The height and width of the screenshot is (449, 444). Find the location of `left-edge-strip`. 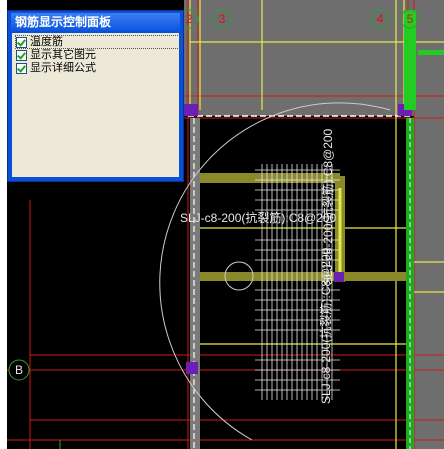

left-edge-strip is located at coordinates (3, 224).